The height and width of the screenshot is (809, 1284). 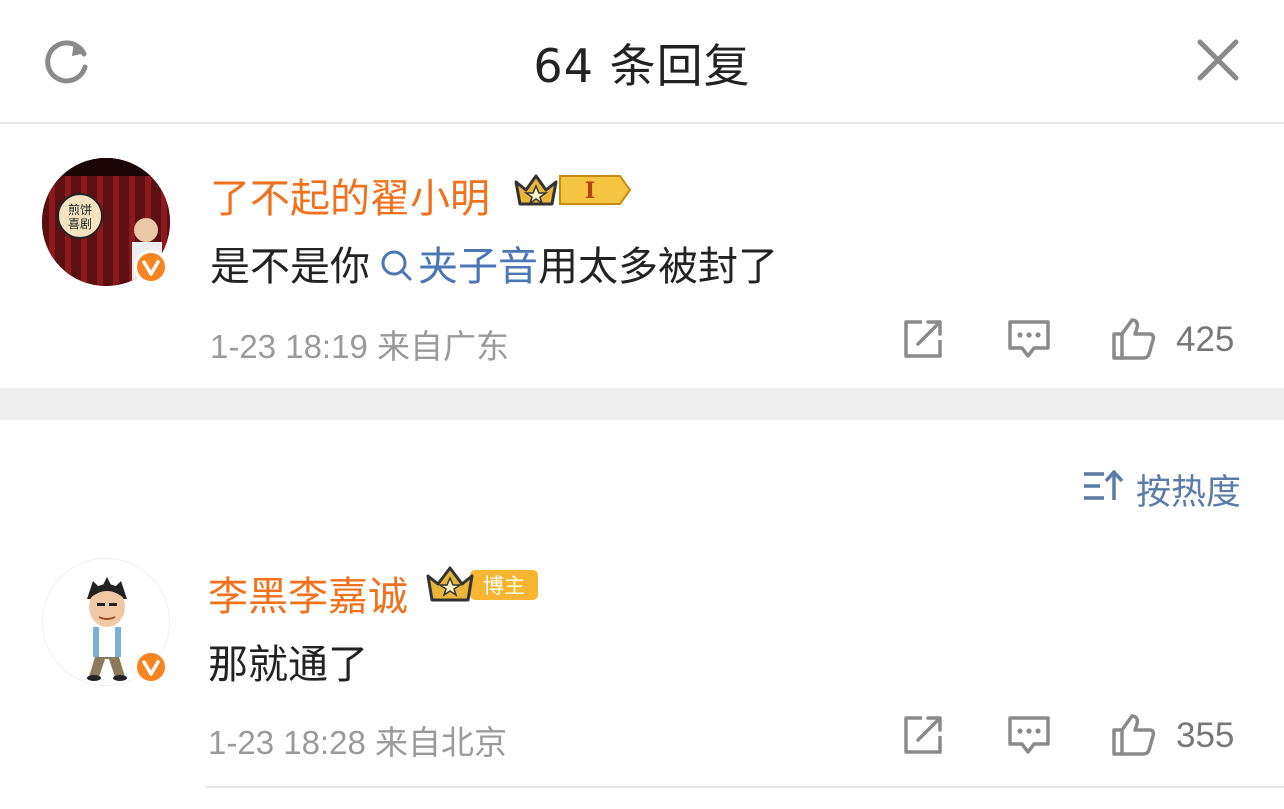 What do you see at coordinates (1080, 737) in the screenshot?
I see `comment-actions: 355` at bounding box center [1080, 737].